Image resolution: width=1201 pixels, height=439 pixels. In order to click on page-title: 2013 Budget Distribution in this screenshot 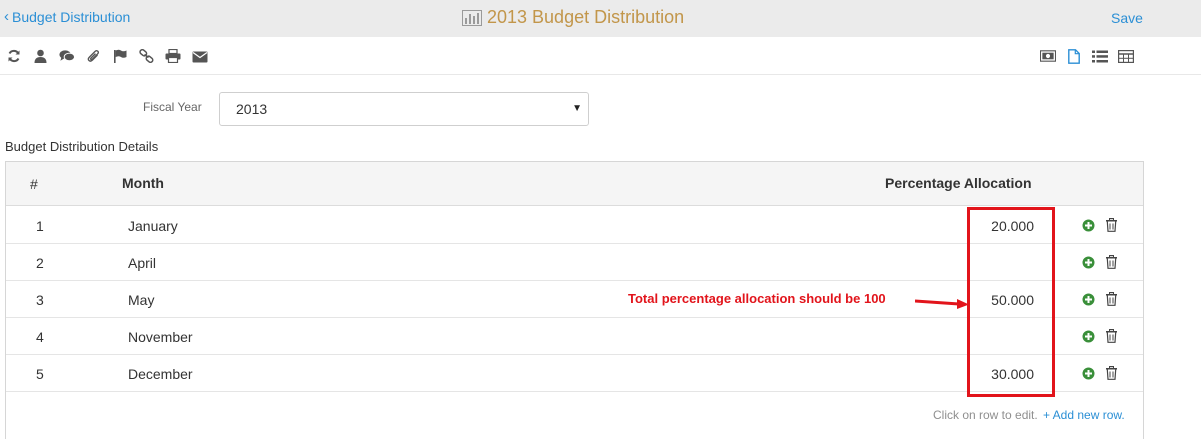, I will do `click(573, 17)`.